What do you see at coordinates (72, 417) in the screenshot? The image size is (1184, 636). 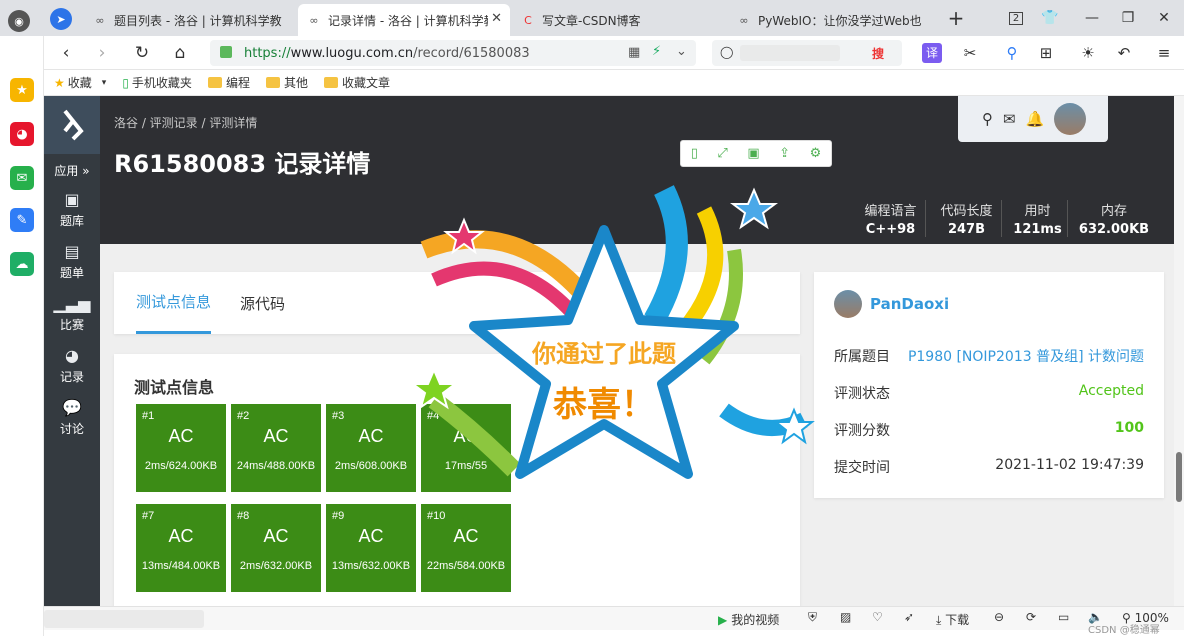 I see `nav-discuss: 💬 讨论` at bounding box center [72, 417].